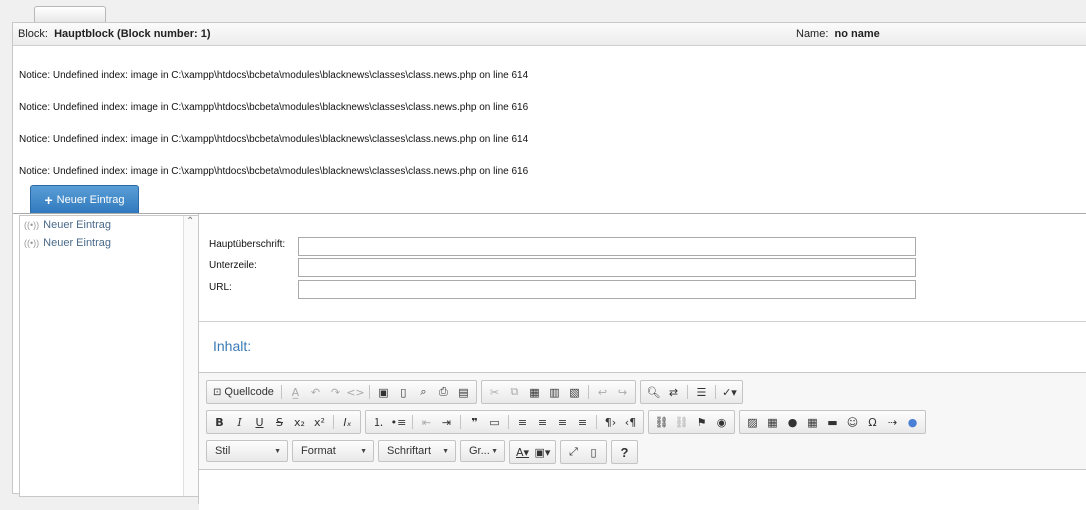  What do you see at coordinates (217, 392) in the screenshot?
I see `source-icon: ⊡` at bounding box center [217, 392].